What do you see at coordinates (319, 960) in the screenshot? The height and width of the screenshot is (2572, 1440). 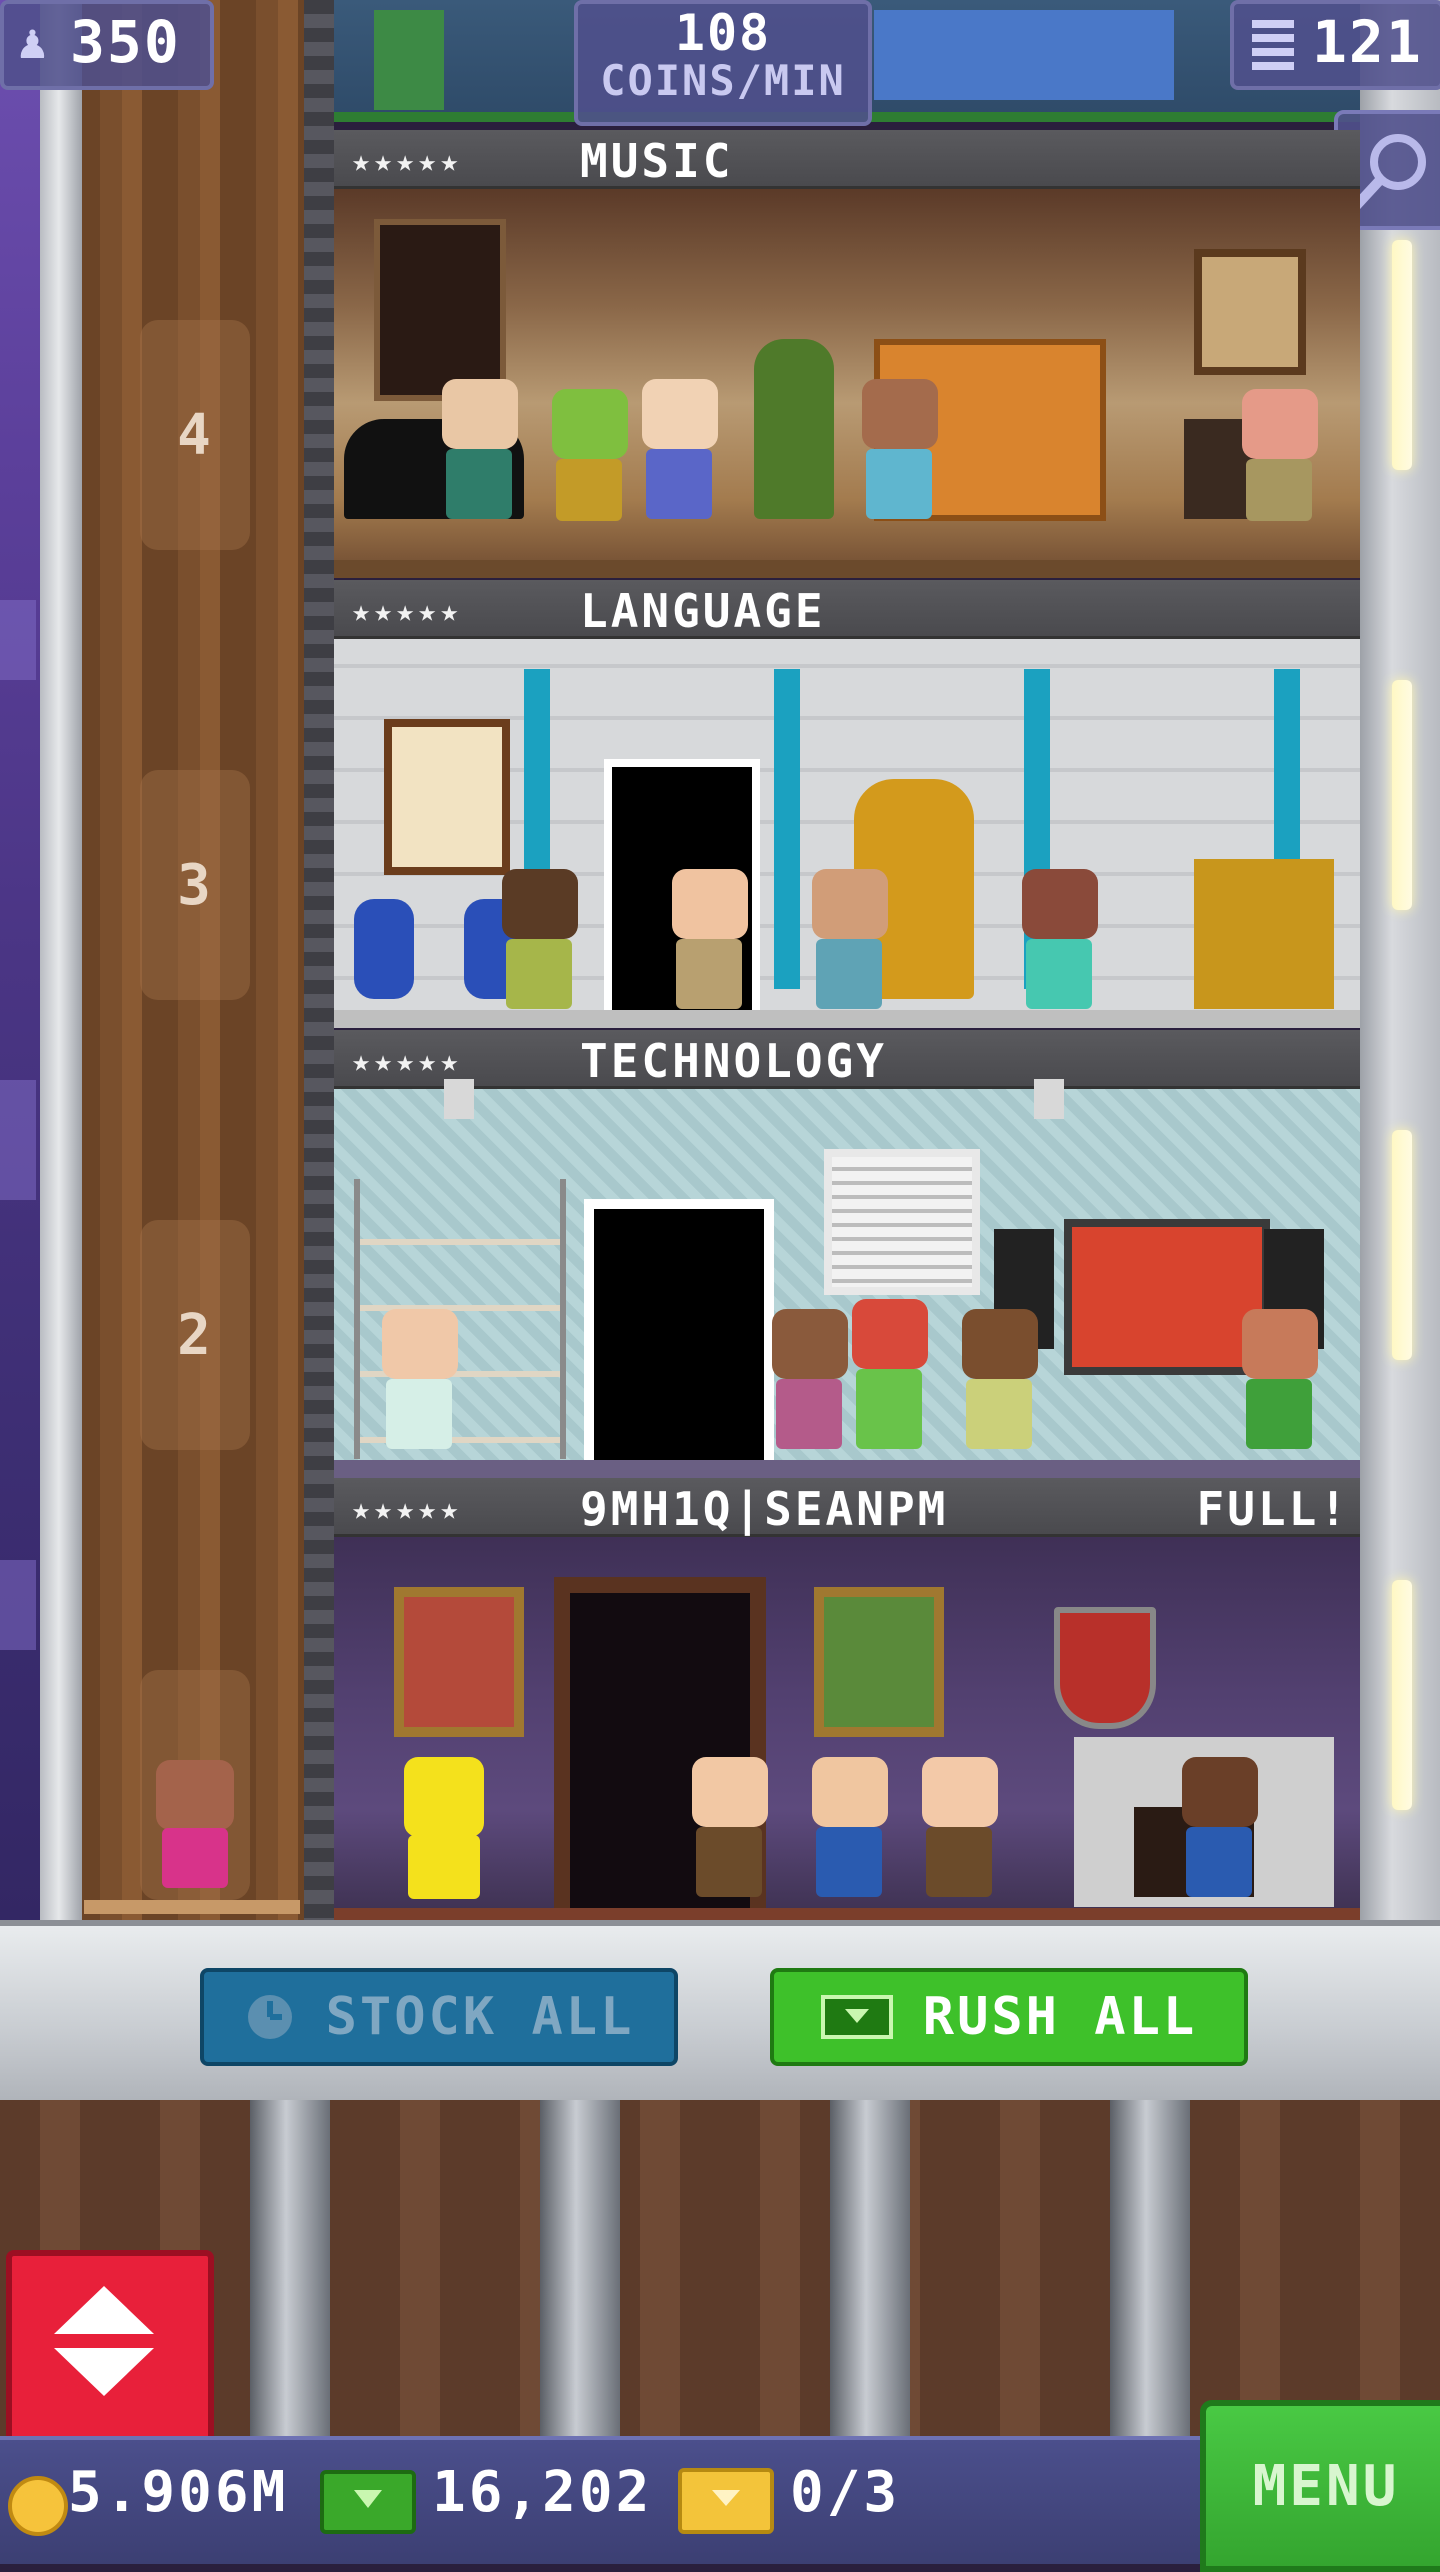 I see `elevator-cable` at bounding box center [319, 960].